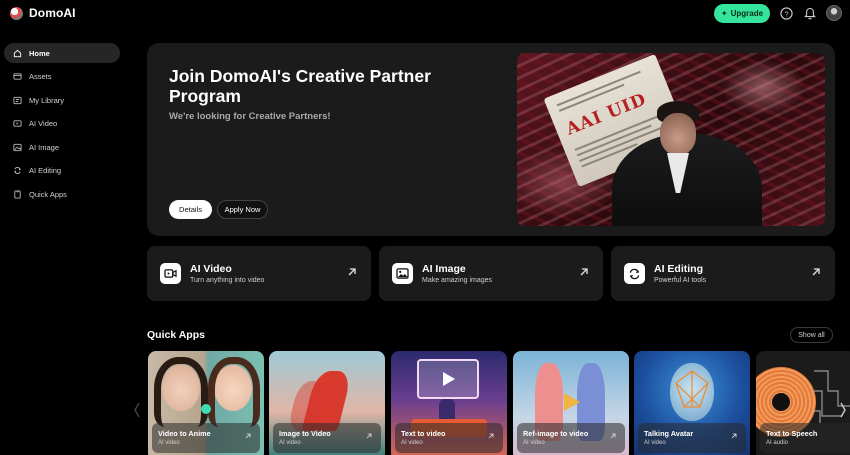  Describe the element at coordinates (170, 273) in the screenshot. I see `video-camera-icon` at that location.